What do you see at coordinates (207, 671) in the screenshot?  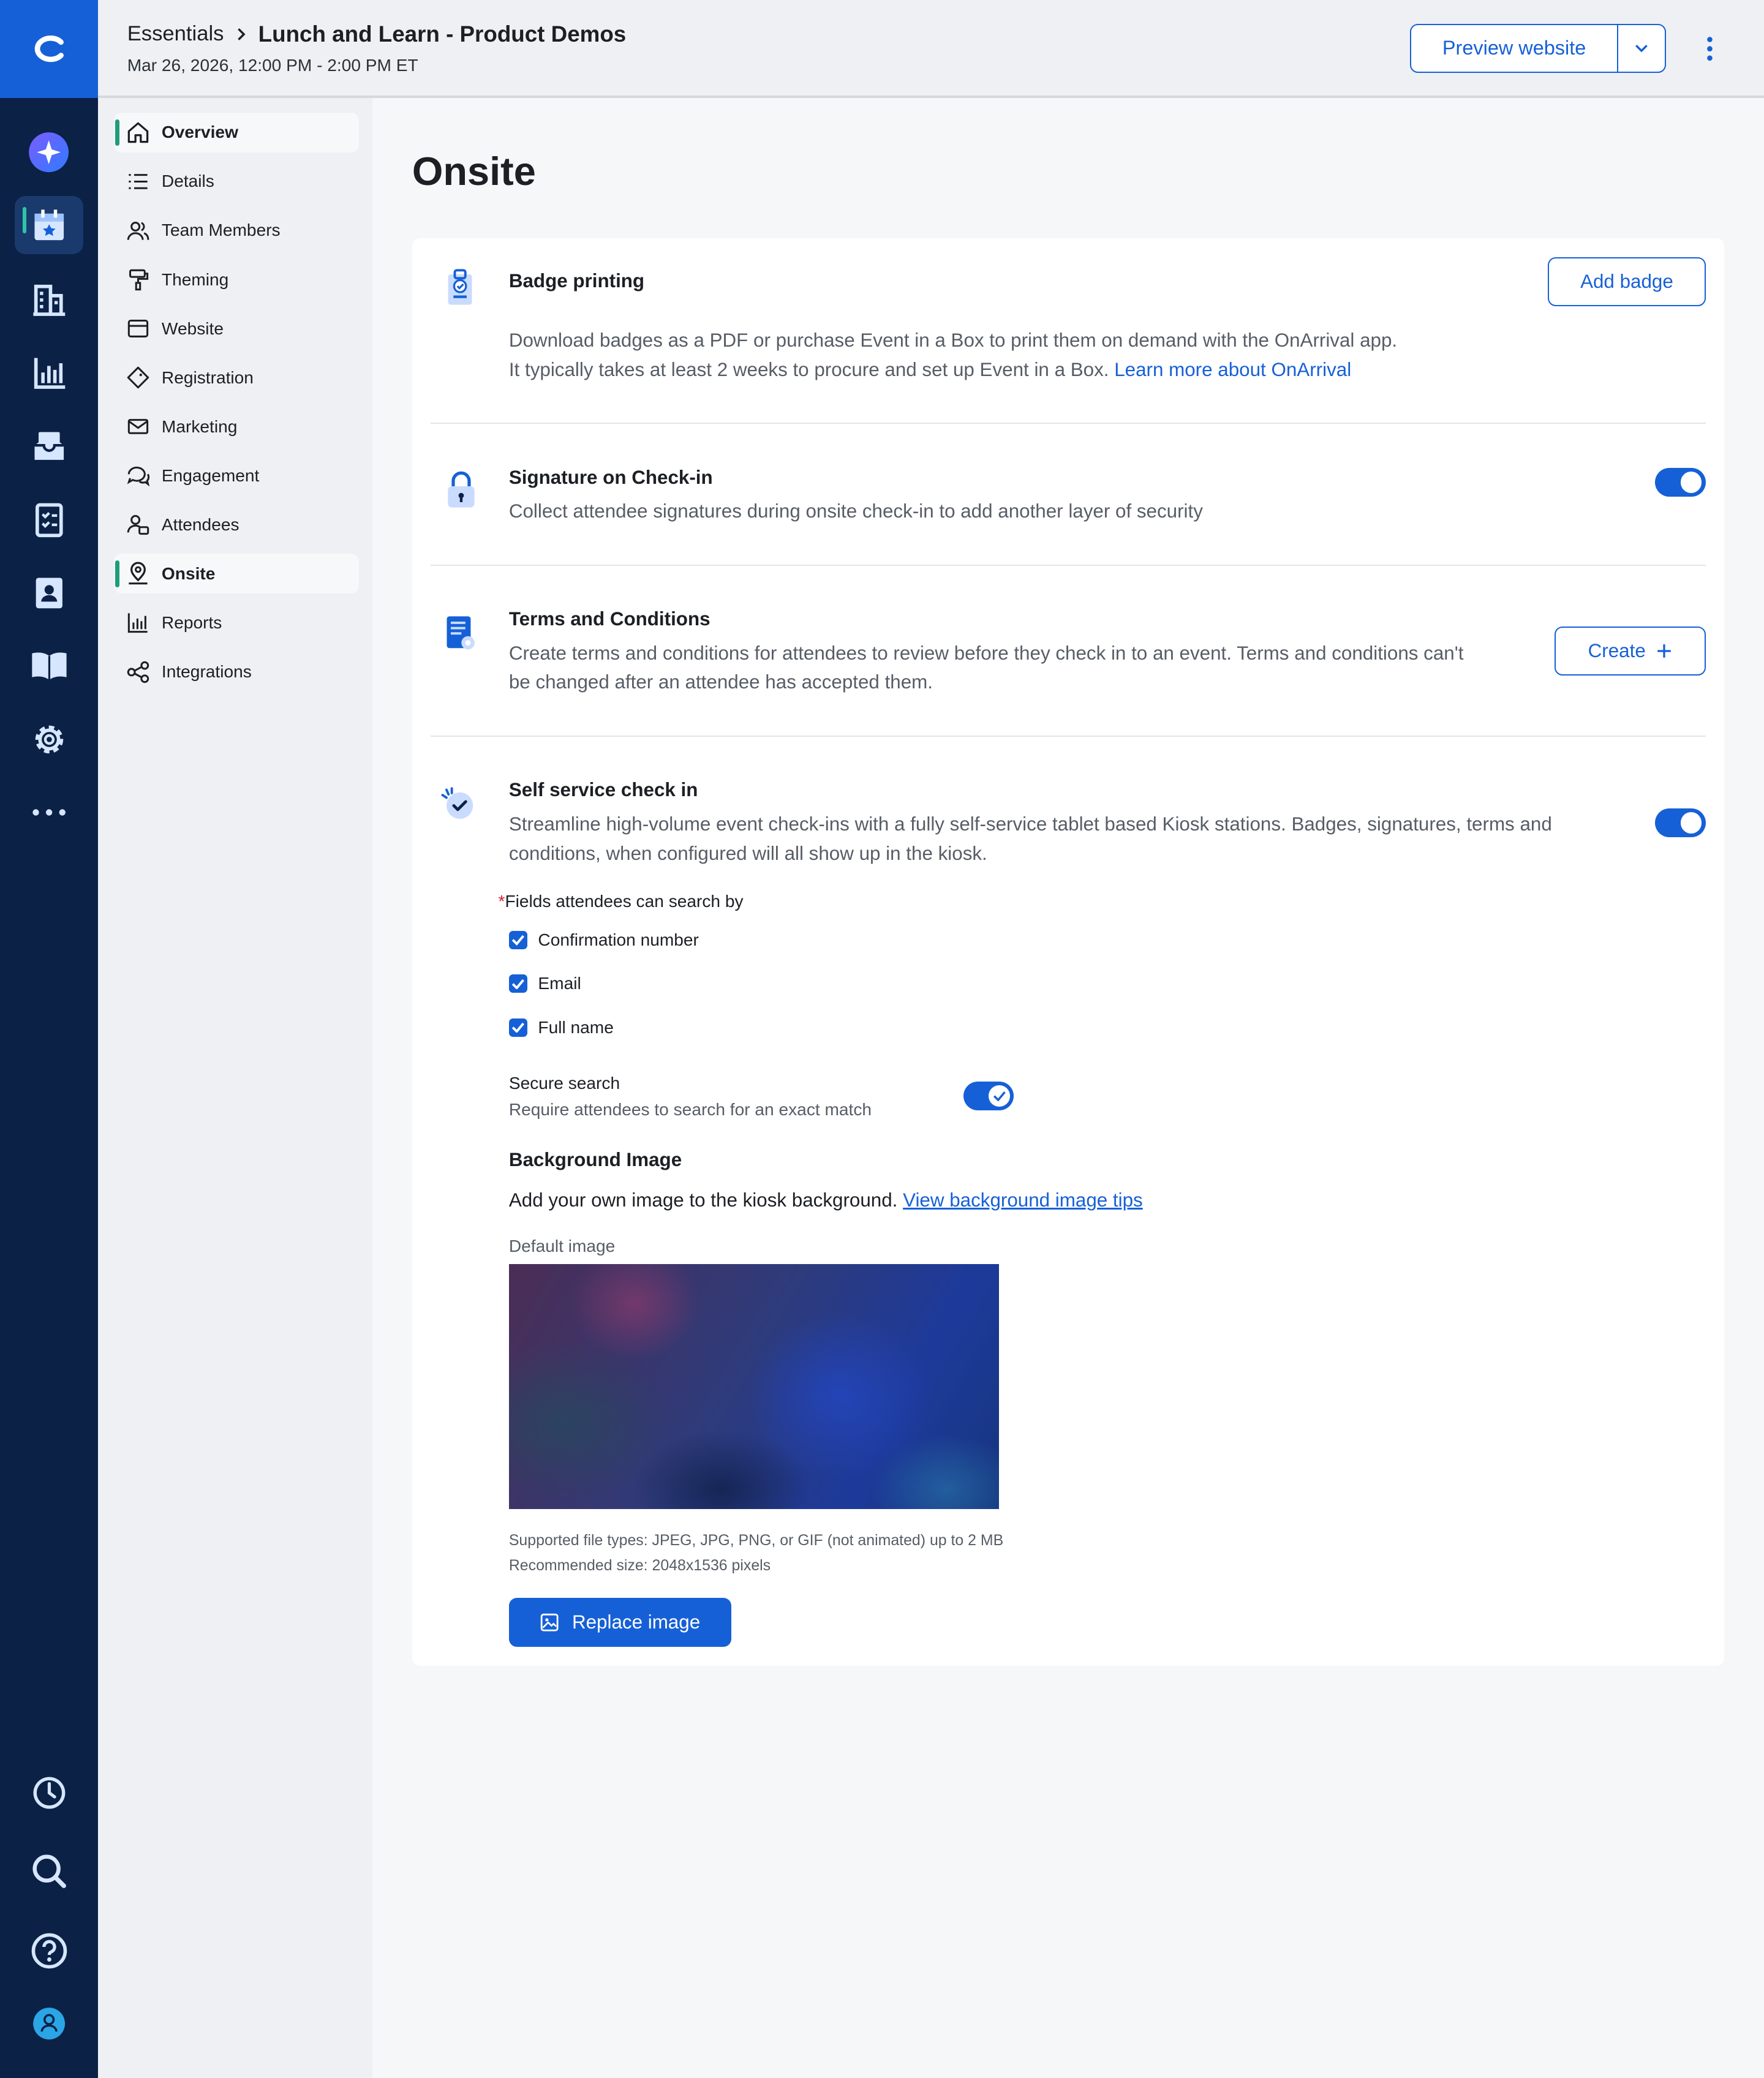 I see `sidenav-item-label: Integrations` at bounding box center [207, 671].